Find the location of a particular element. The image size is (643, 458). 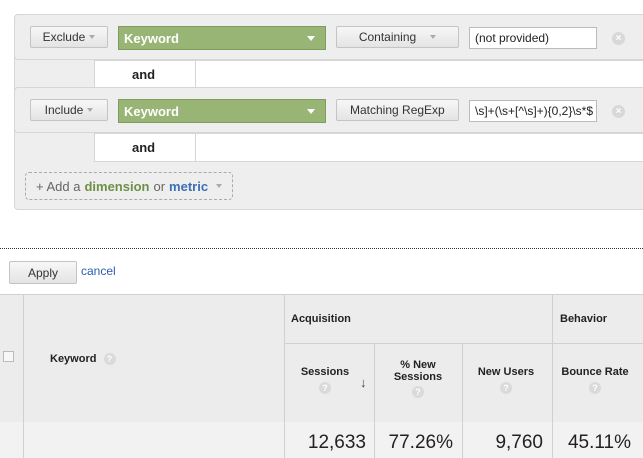

new-sessions-header-label: % New Sessions is located at coordinates (418, 371).